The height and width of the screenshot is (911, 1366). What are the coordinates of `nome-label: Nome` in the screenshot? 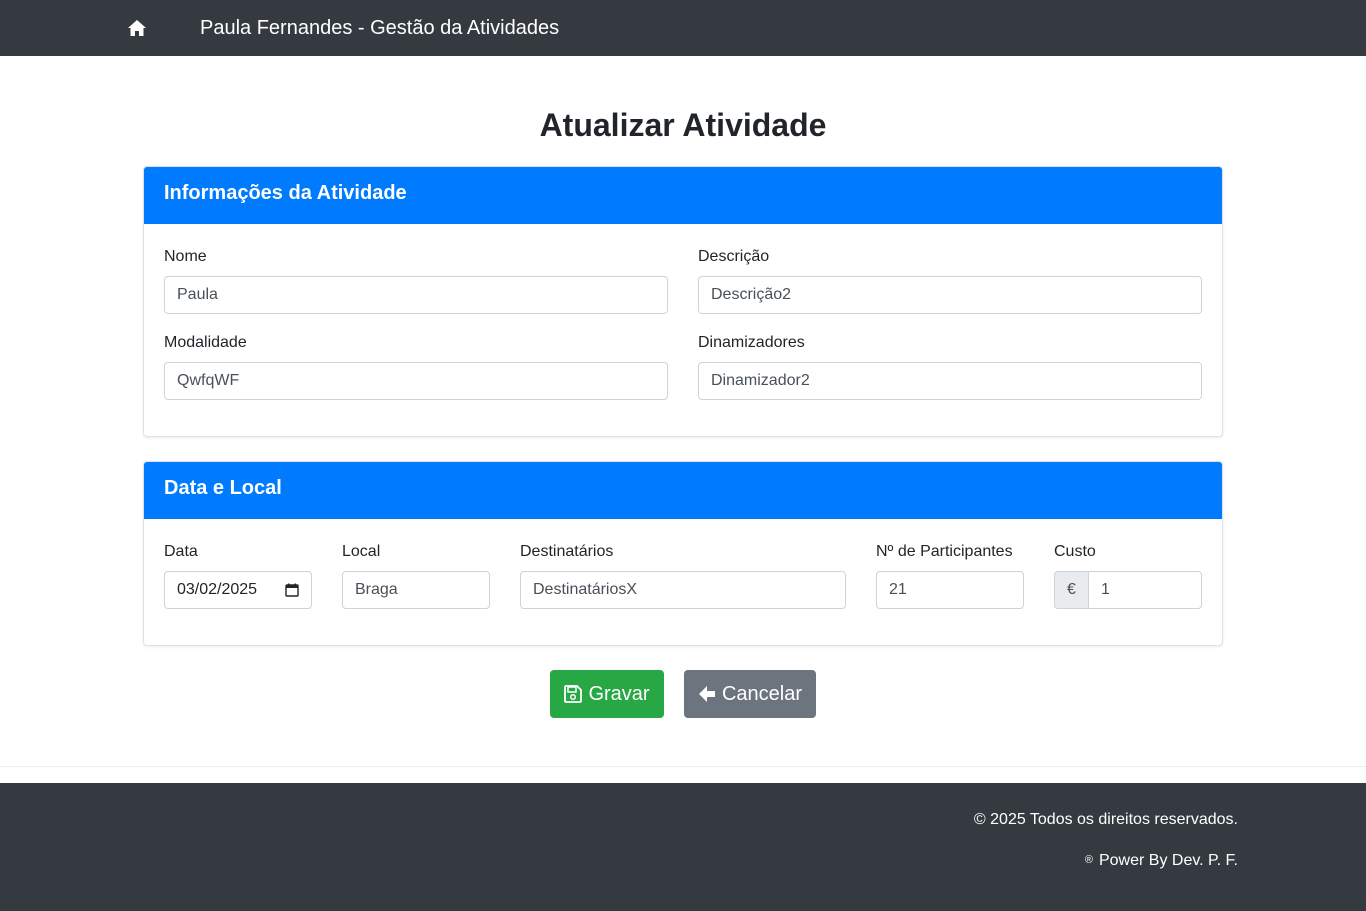 It's located at (185, 256).